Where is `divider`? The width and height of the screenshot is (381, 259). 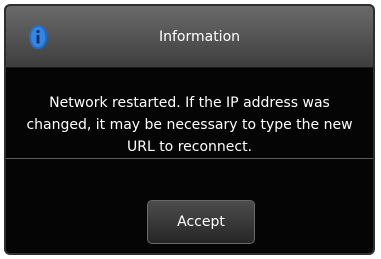 divider is located at coordinates (189, 158).